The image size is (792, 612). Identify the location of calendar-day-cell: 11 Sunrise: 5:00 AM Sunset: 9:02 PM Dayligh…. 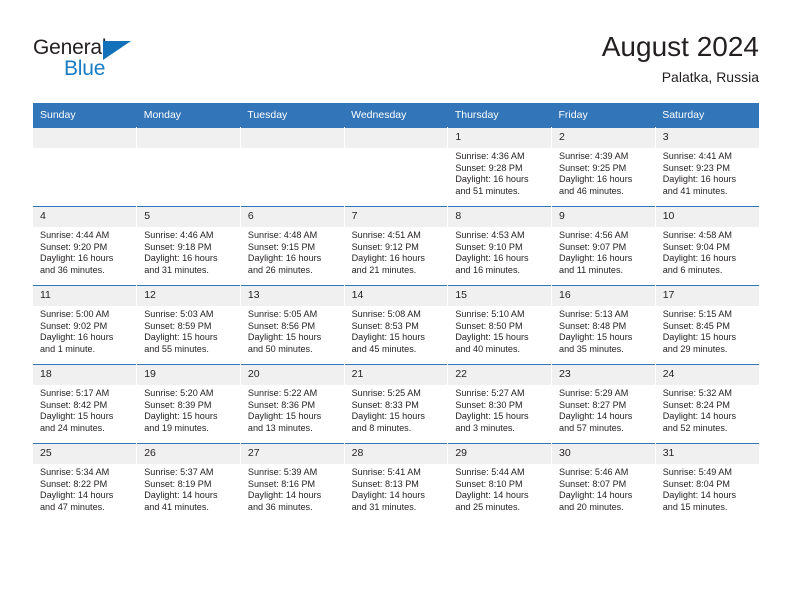
(85, 325).